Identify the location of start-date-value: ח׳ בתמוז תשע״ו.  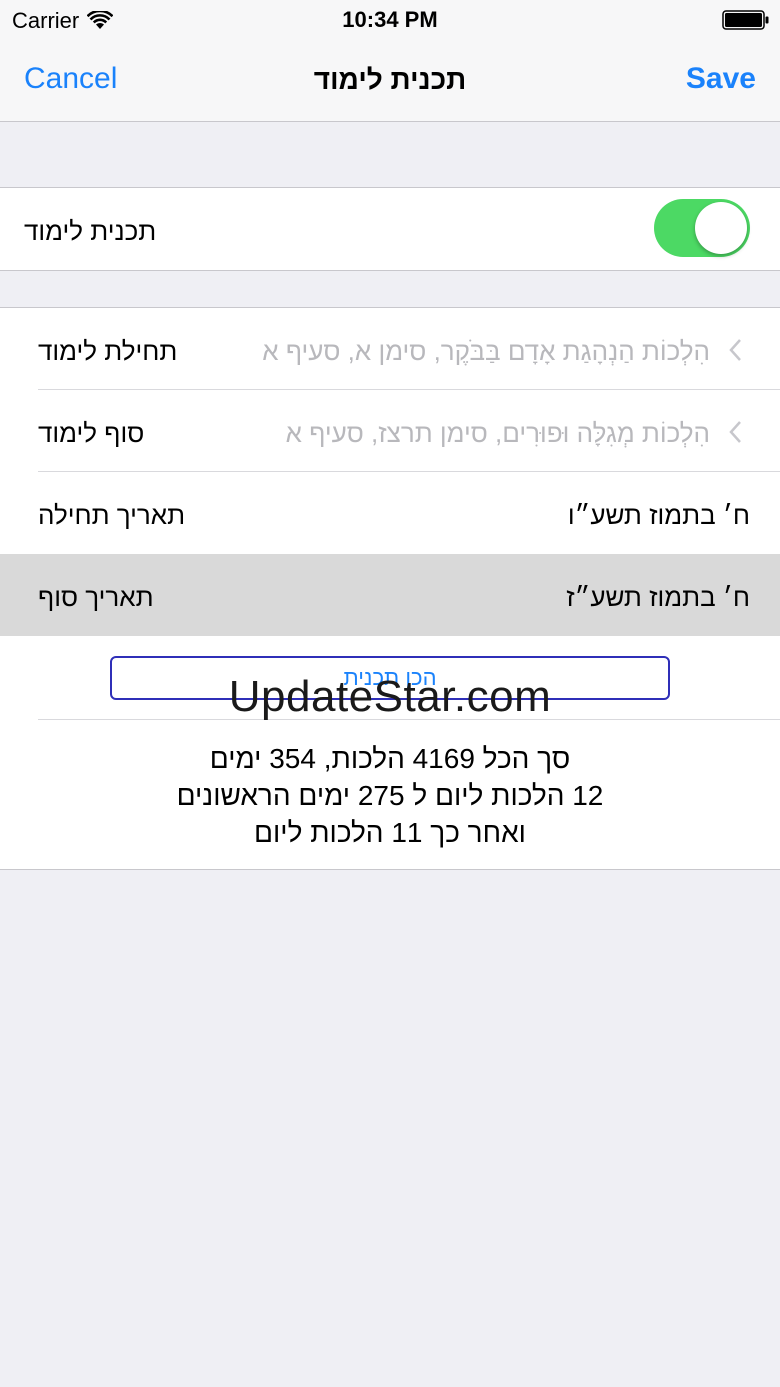
(658, 515).